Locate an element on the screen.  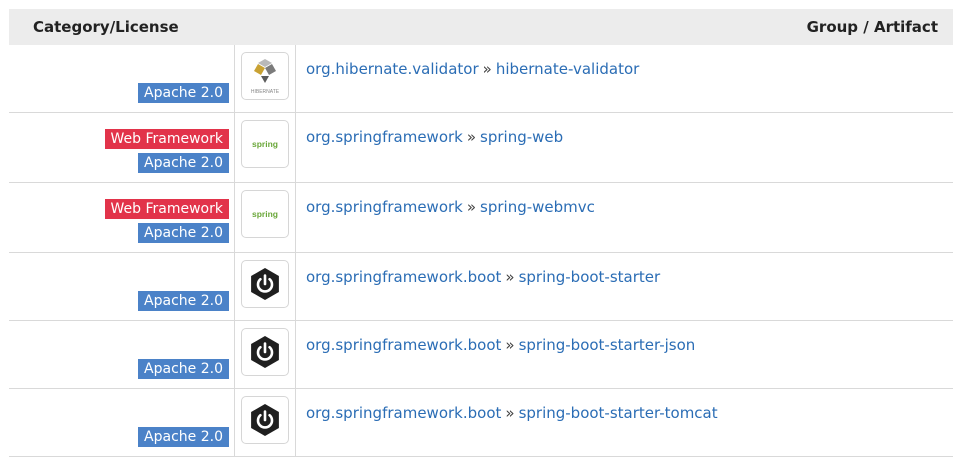
group-artifact-cell: org.springframework» spring-webmvc is located at coordinates (624, 217).